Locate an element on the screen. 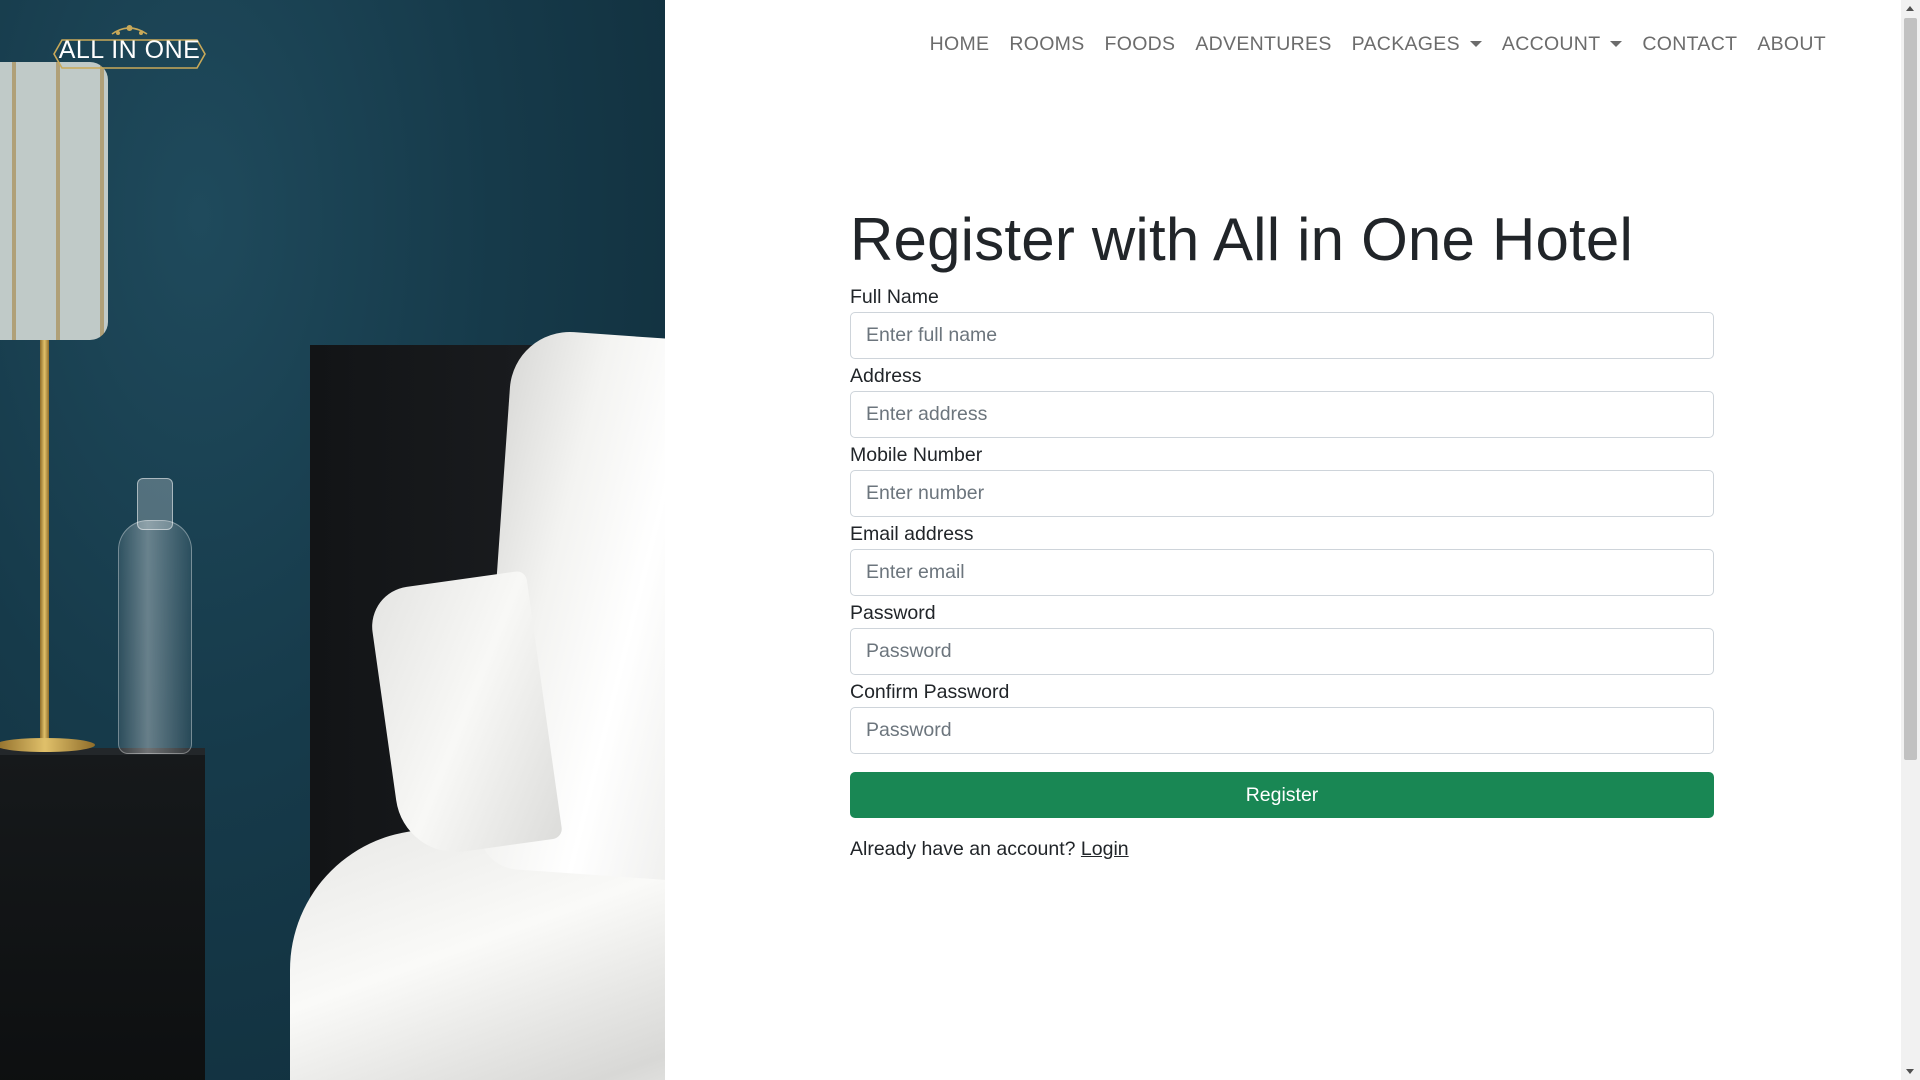 Image resolution: width=1920 pixels, height=1080 pixels. scroll-thumb is located at coordinates (1910, 389).